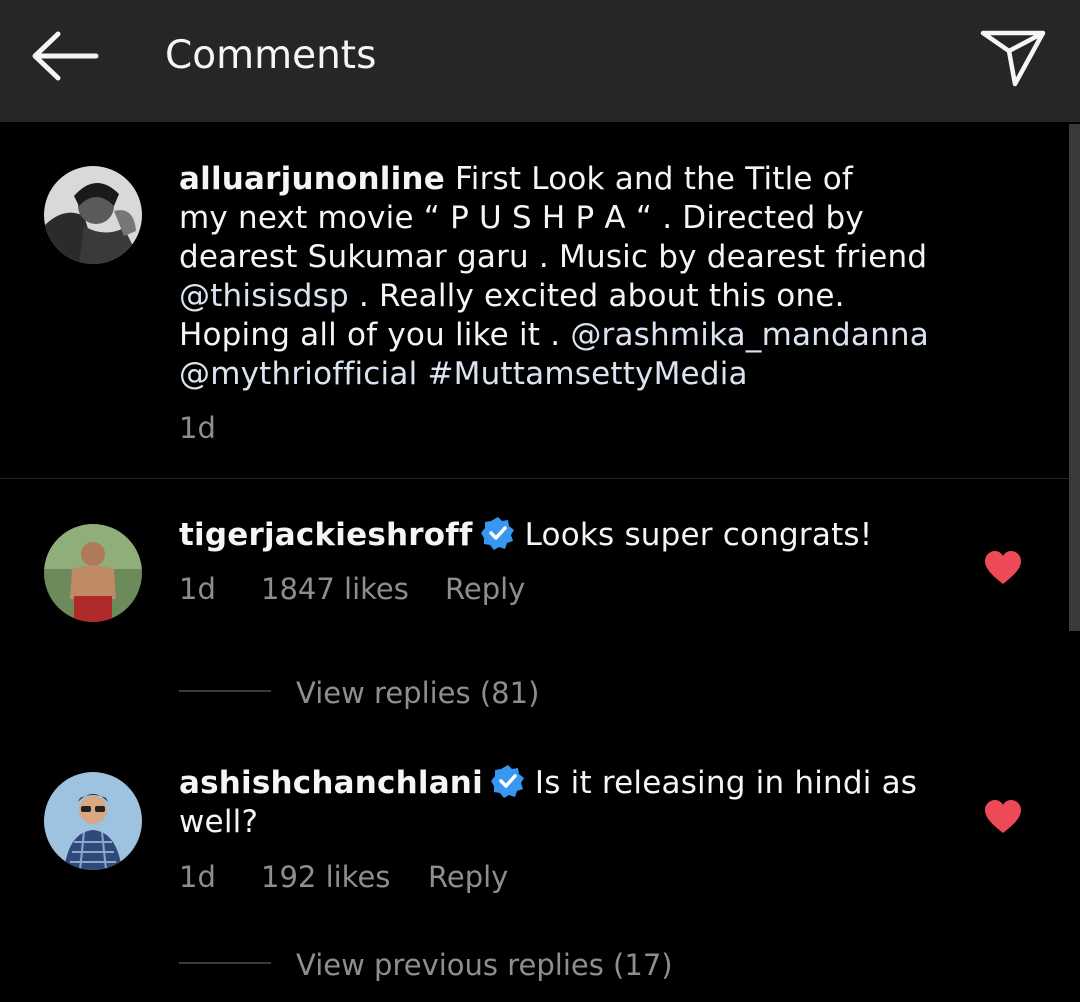  What do you see at coordinates (654, 179) in the screenshot?
I see `caption-line-1: First Look and the Title of` at bounding box center [654, 179].